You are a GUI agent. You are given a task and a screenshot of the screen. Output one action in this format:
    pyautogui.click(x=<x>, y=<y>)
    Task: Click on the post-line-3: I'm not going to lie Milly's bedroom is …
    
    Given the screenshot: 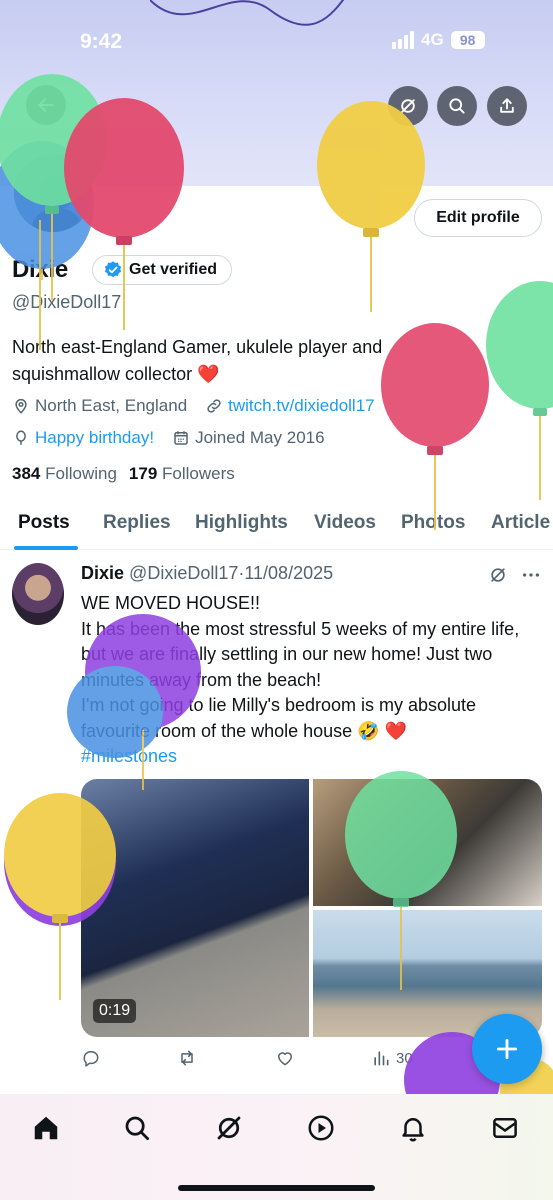 What is the action you would take?
    pyautogui.click(x=279, y=718)
    